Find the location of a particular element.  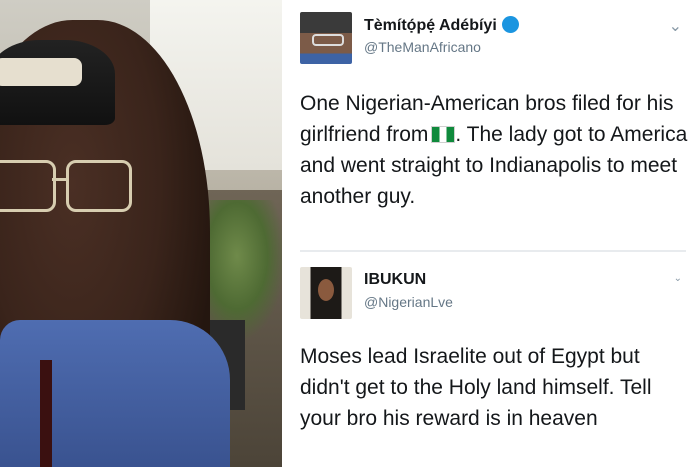

glasses-right-lens is located at coordinates (99, 186).